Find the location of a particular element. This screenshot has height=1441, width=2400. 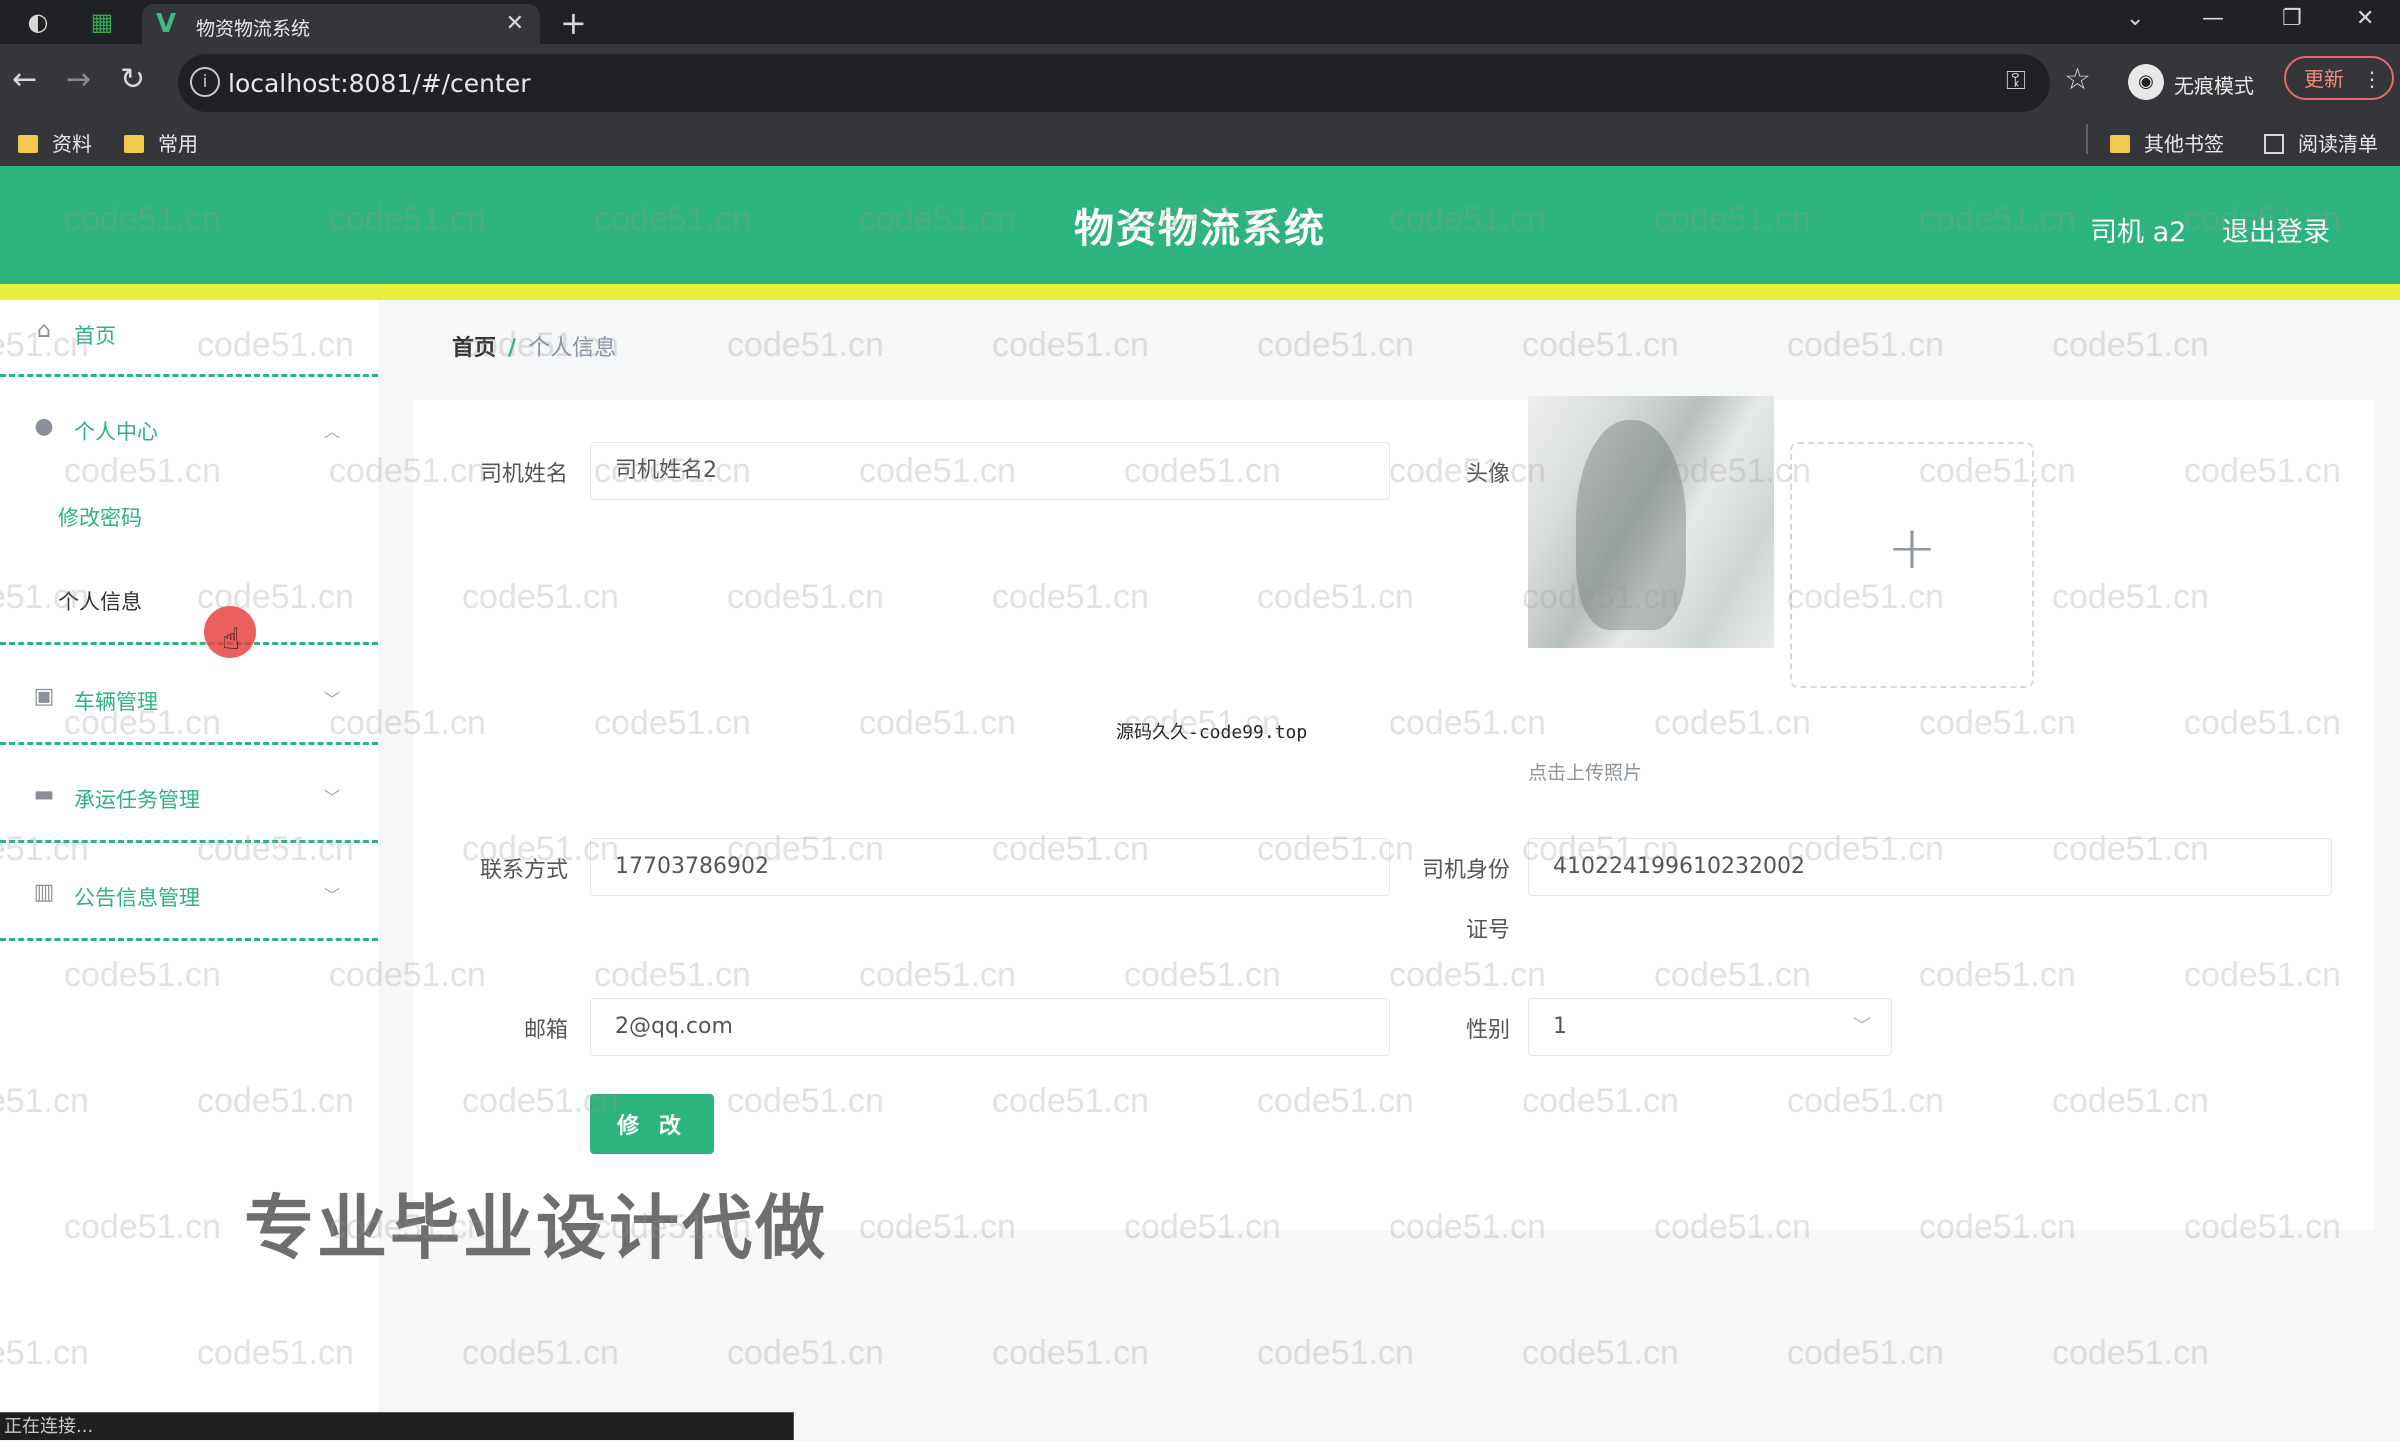

sheet-icon: ▦ is located at coordinates (102, 22).